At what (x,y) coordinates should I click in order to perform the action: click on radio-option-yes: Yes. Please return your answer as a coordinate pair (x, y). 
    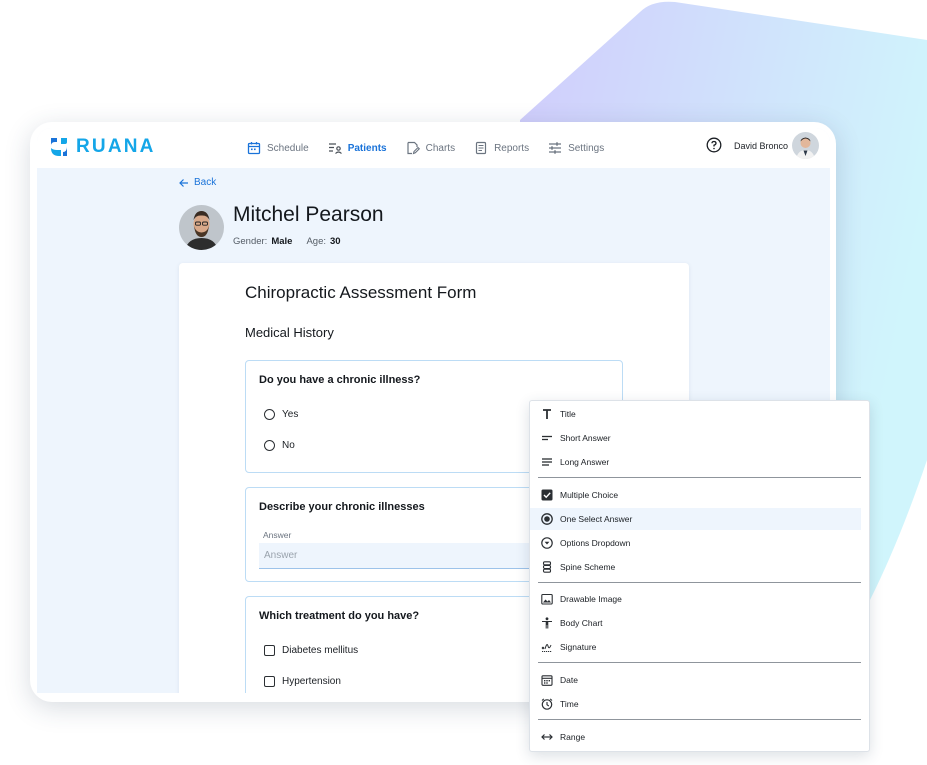
    Looking at the image, I should click on (281, 414).